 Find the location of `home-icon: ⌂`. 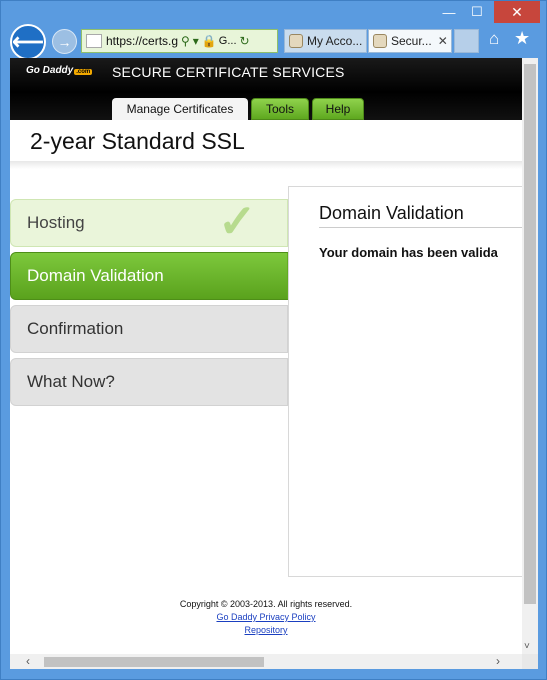

home-icon: ⌂ is located at coordinates (494, 39).